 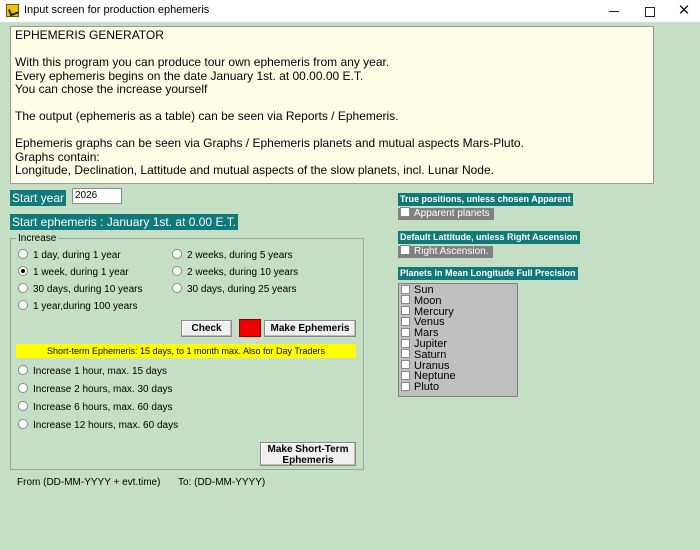 What do you see at coordinates (308, 454) in the screenshot?
I see `make-short-term-button: Make Short-Term Ephemeris` at bounding box center [308, 454].